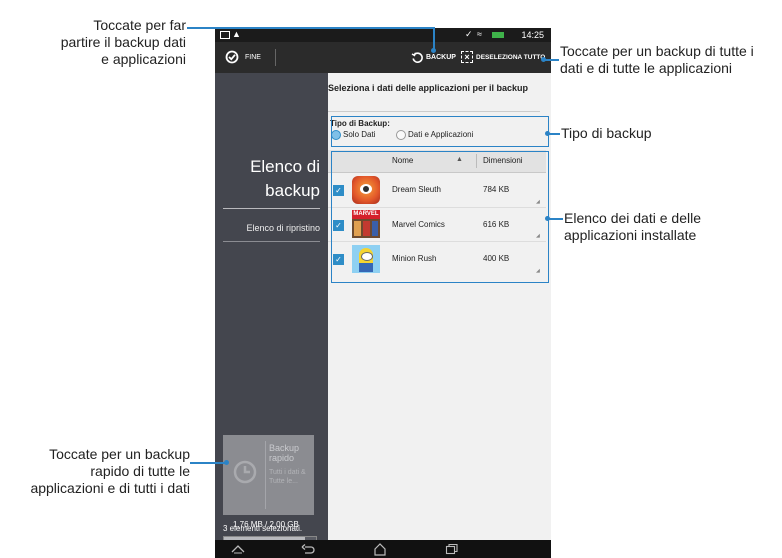 The image size is (782, 558). What do you see at coordinates (236, 34) in the screenshot?
I see `warning-icon: ▲` at bounding box center [236, 34].